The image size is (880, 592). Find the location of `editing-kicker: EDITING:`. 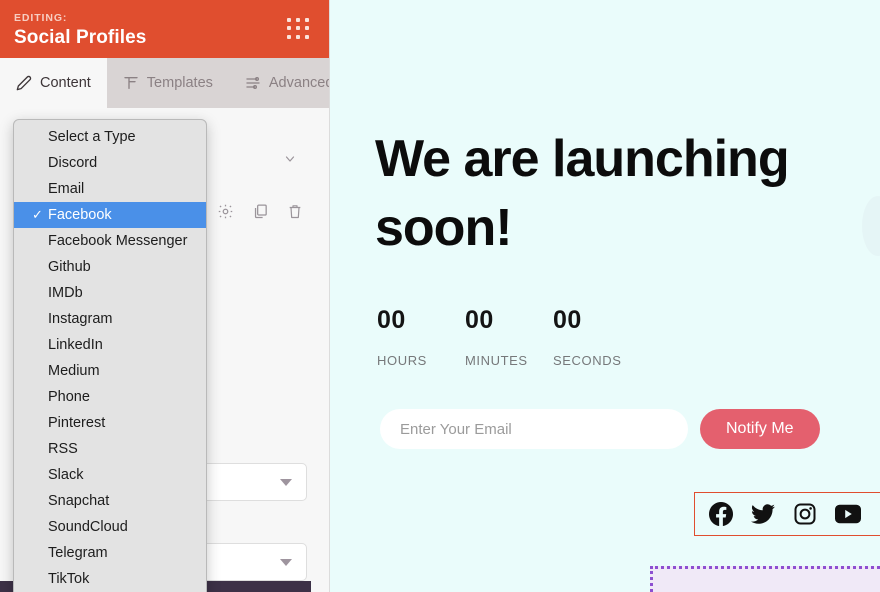

editing-kicker: EDITING: is located at coordinates (41, 18).